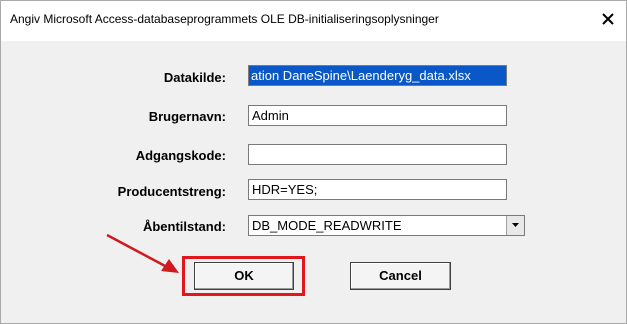  What do you see at coordinates (377, 154) in the screenshot?
I see `adgangskode-field` at bounding box center [377, 154].